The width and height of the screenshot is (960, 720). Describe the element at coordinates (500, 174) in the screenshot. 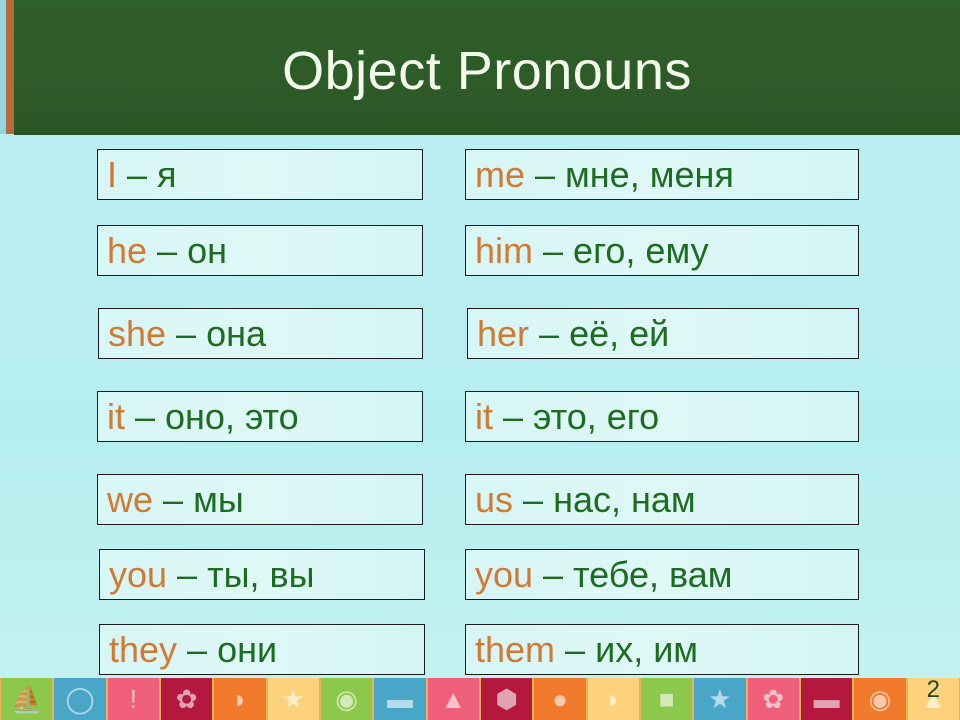

I see `english-pronoun: me` at that location.